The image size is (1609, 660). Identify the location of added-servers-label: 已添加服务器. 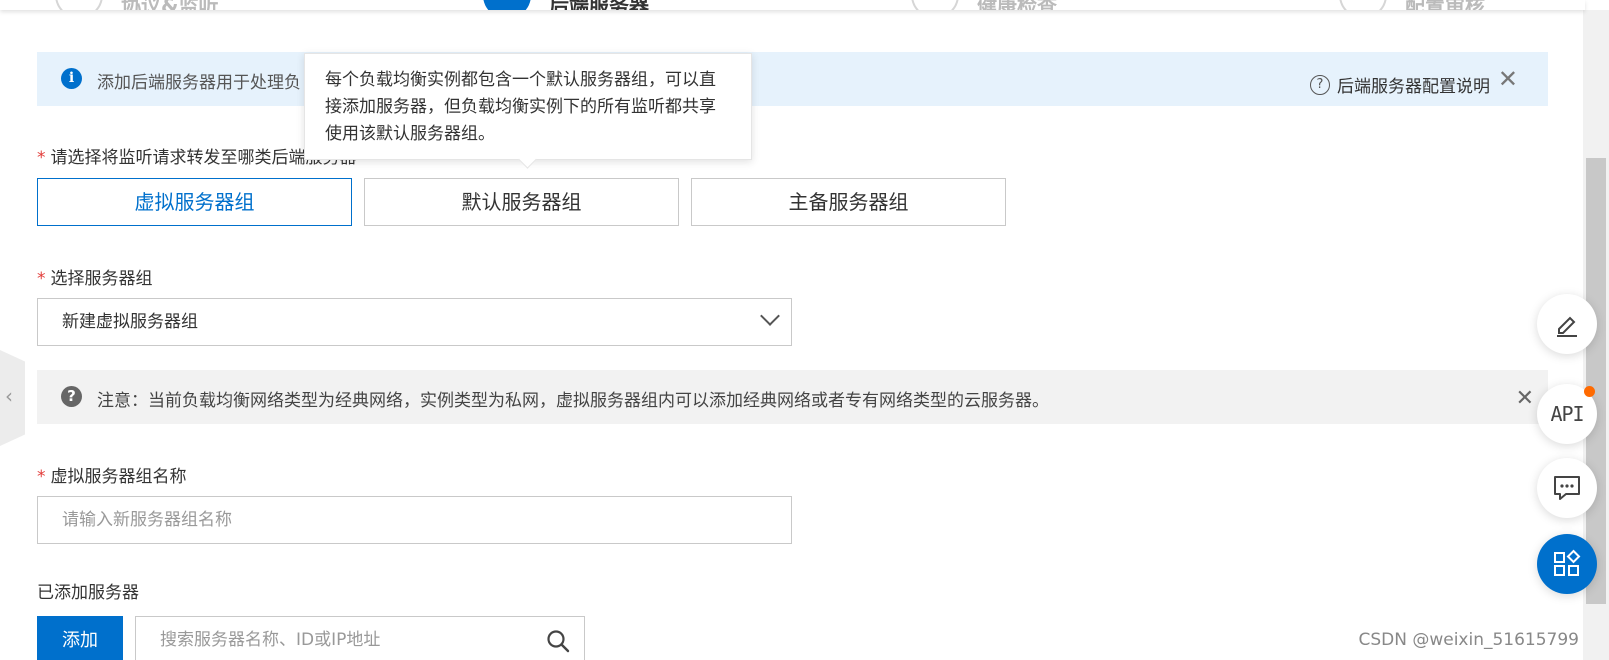
(88, 593).